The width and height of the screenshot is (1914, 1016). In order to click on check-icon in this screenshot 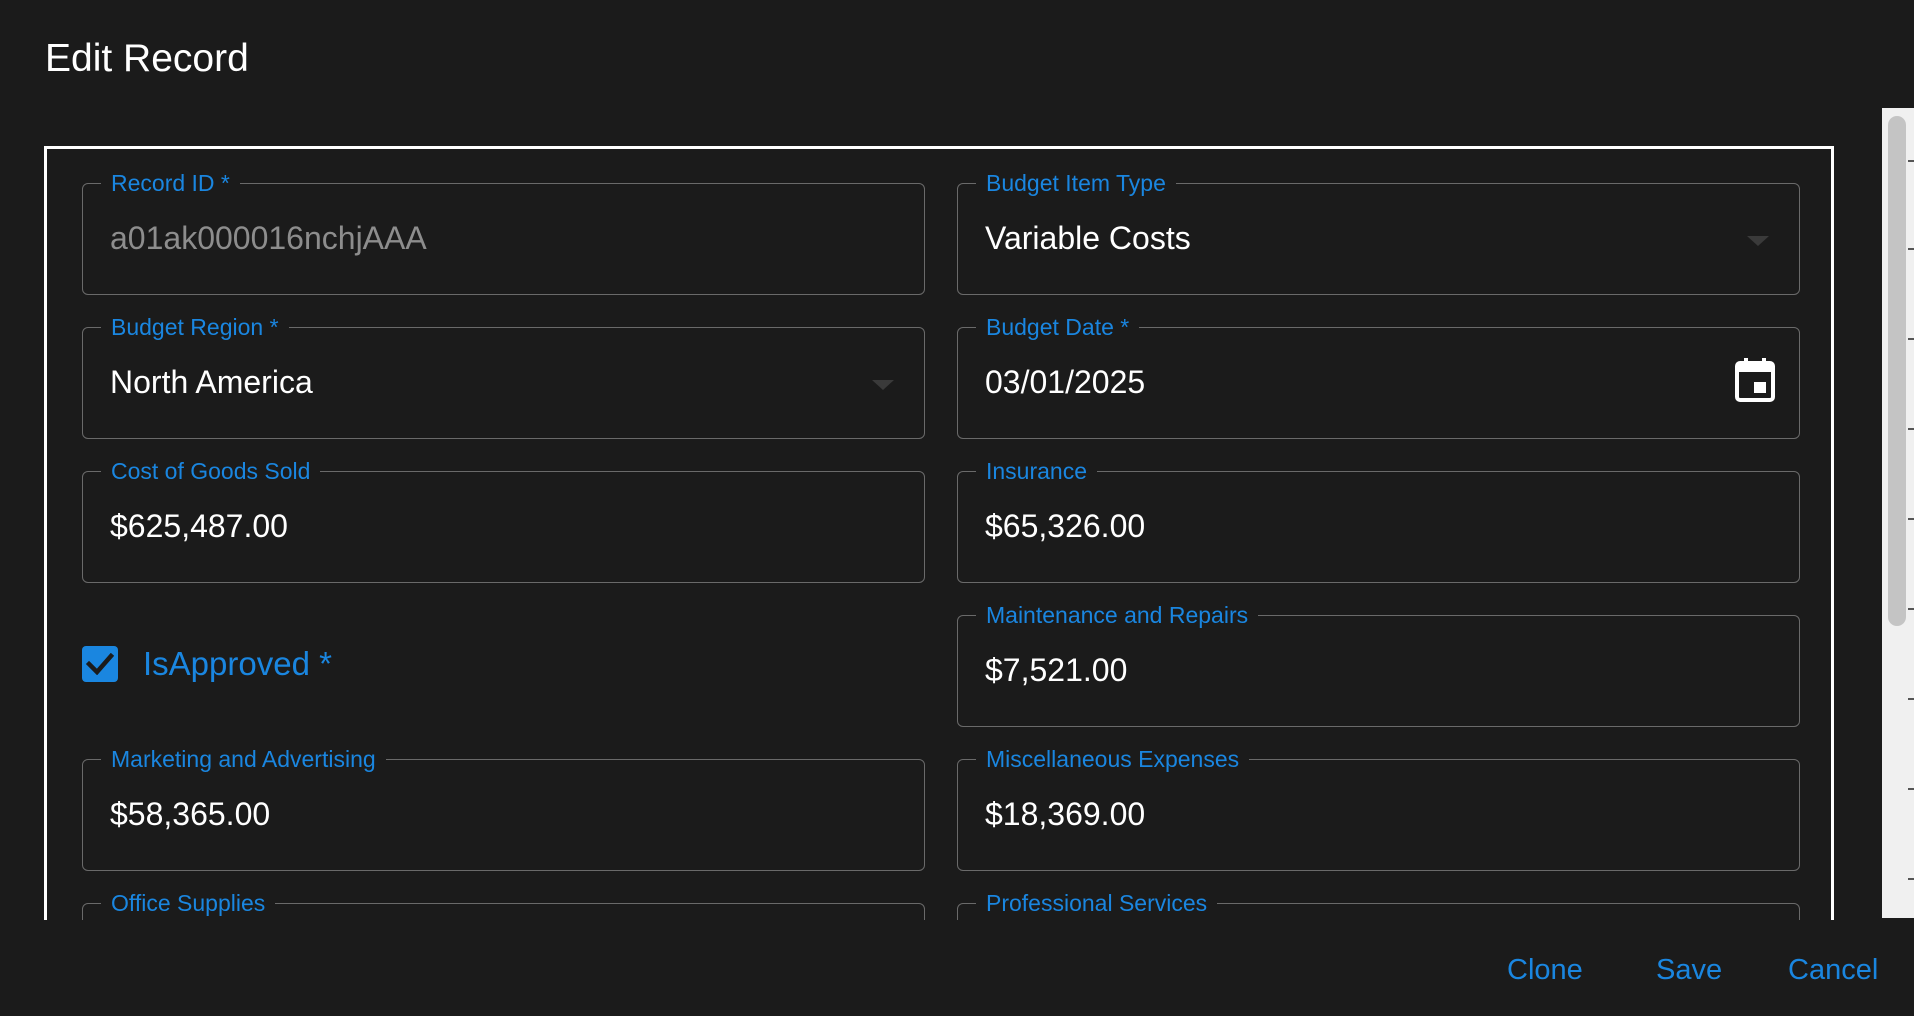, I will do `click(100, 664)`.